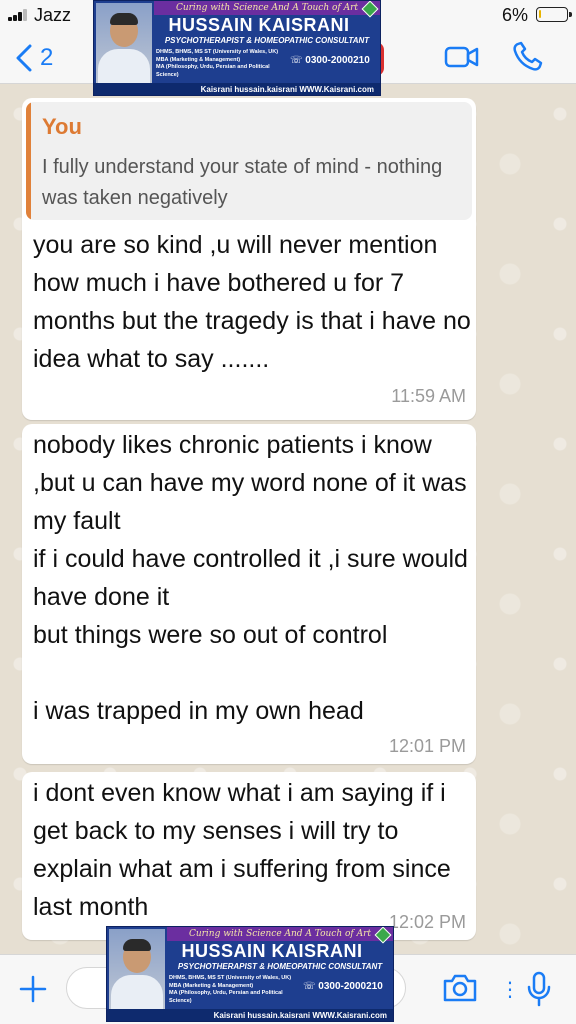 Image resolution: width=576 pixels, height=1024 pixels. I want to click on battery-icon, so click(554, 14).